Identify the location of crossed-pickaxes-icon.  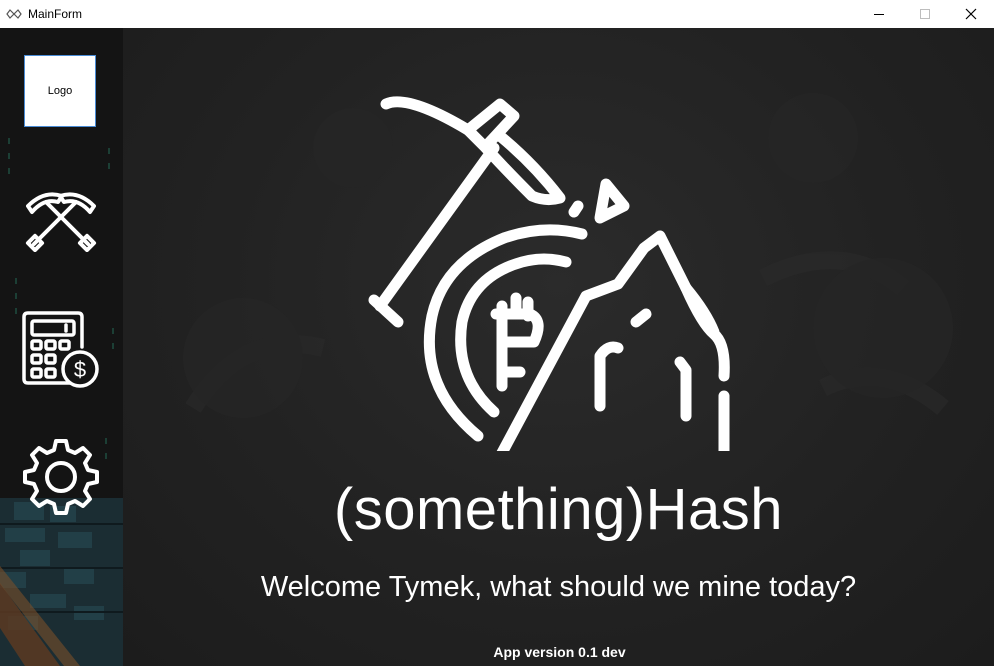
(61, 222).